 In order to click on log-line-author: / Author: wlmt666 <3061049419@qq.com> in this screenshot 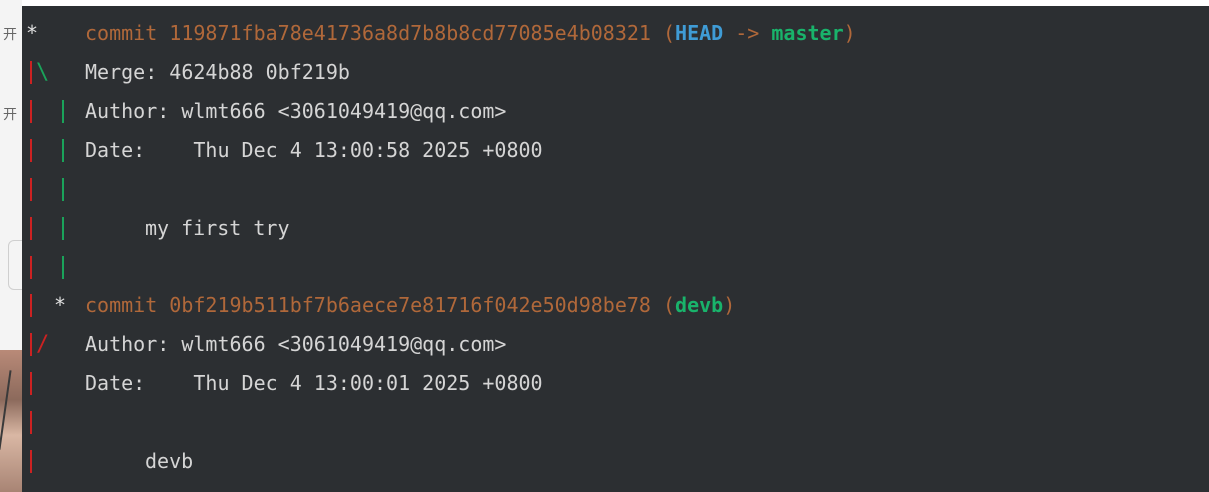, I will do `click(264, 344)`.